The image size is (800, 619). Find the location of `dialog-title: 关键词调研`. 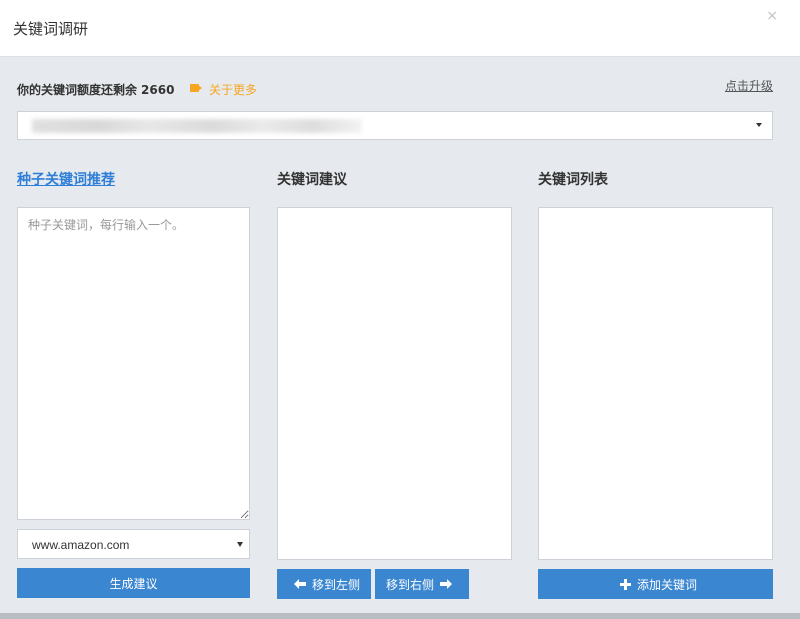

dialog-title: 关键词调研 is located at coordinates (51, 29).